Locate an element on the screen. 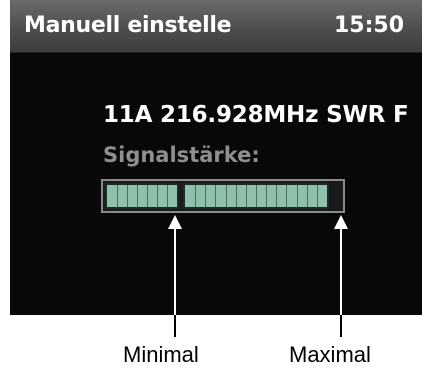  min-arrow-line is located at coordinates (175, 271).